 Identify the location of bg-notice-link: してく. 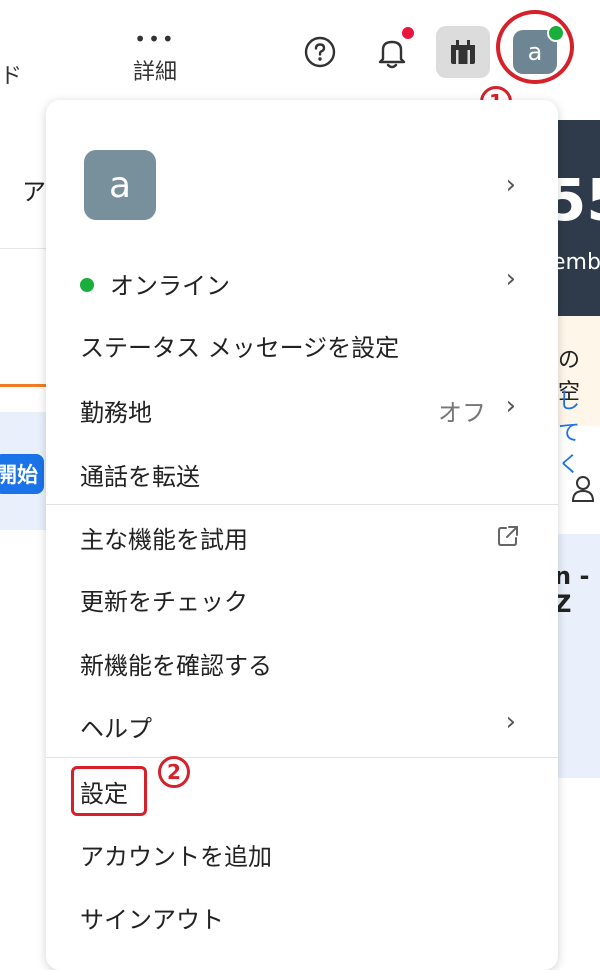
(579, 431).